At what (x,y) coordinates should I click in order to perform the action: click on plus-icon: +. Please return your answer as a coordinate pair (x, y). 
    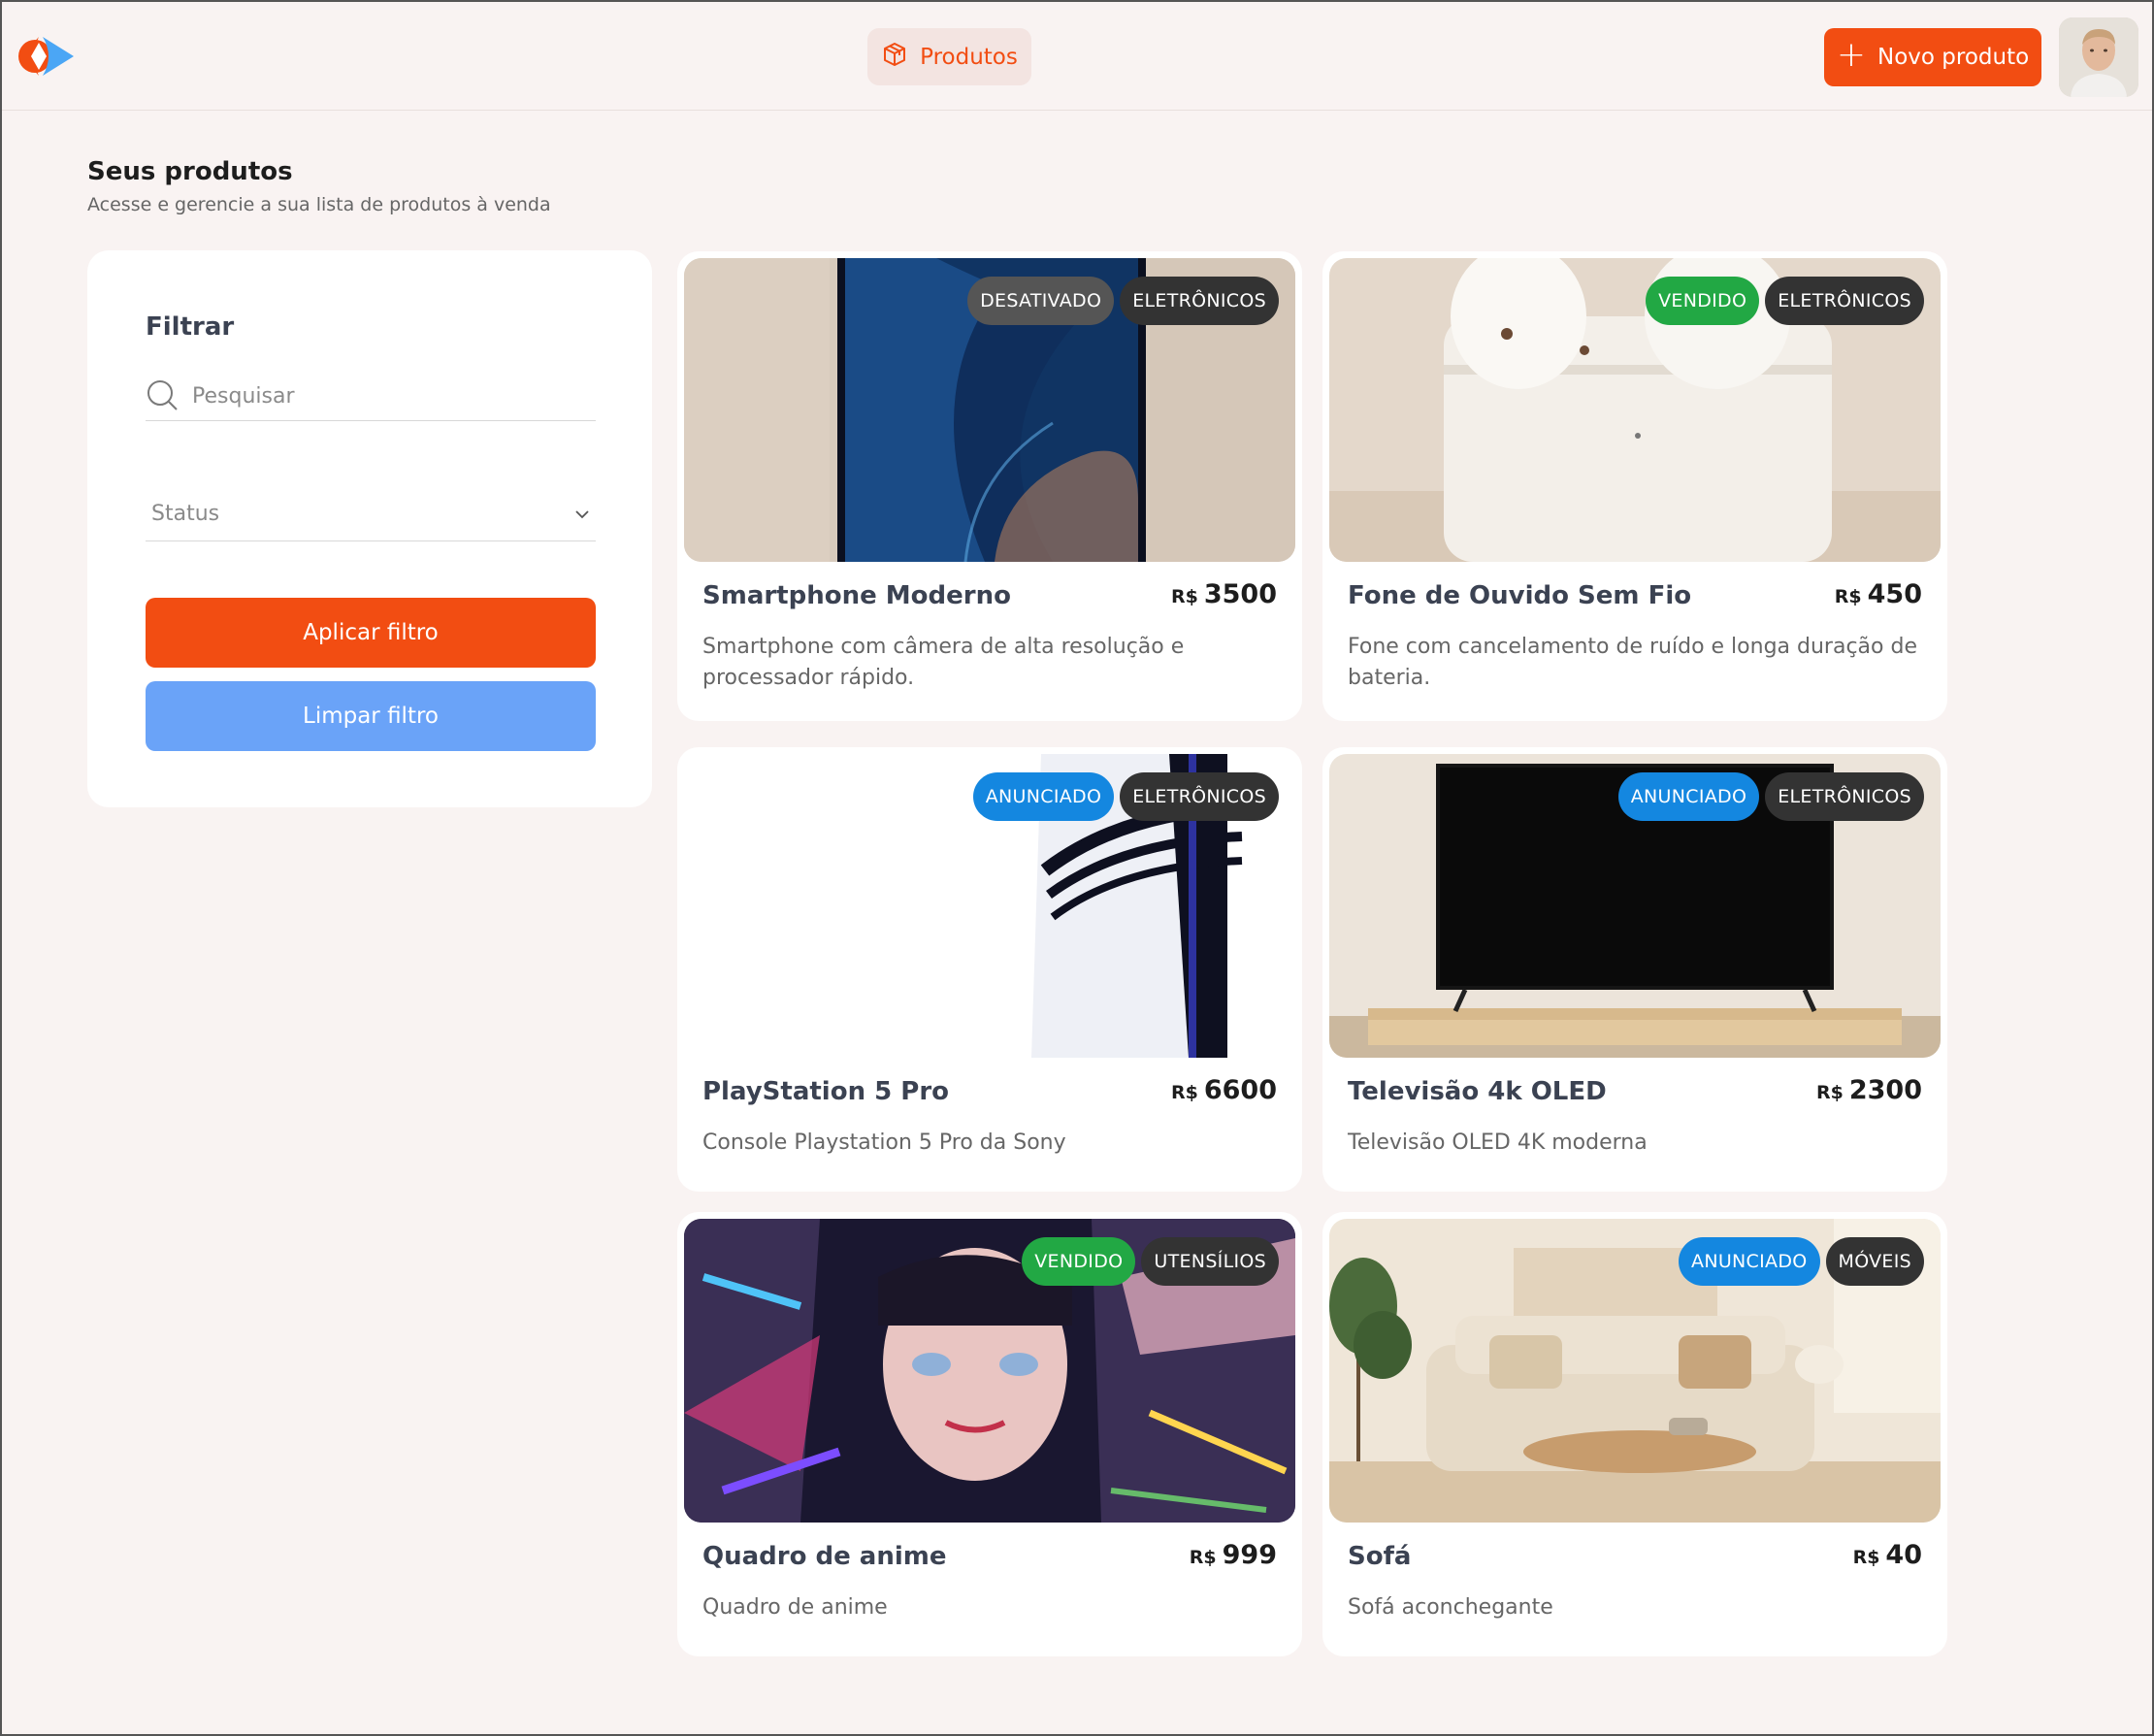
    Looking at the image, I should click on (1851, 55).